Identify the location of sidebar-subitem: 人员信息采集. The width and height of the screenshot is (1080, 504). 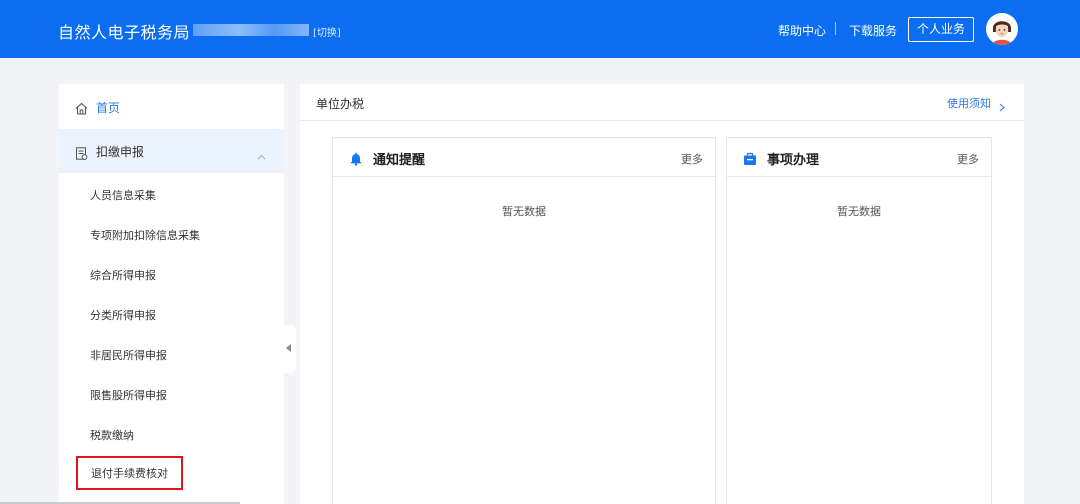
(123, 195).